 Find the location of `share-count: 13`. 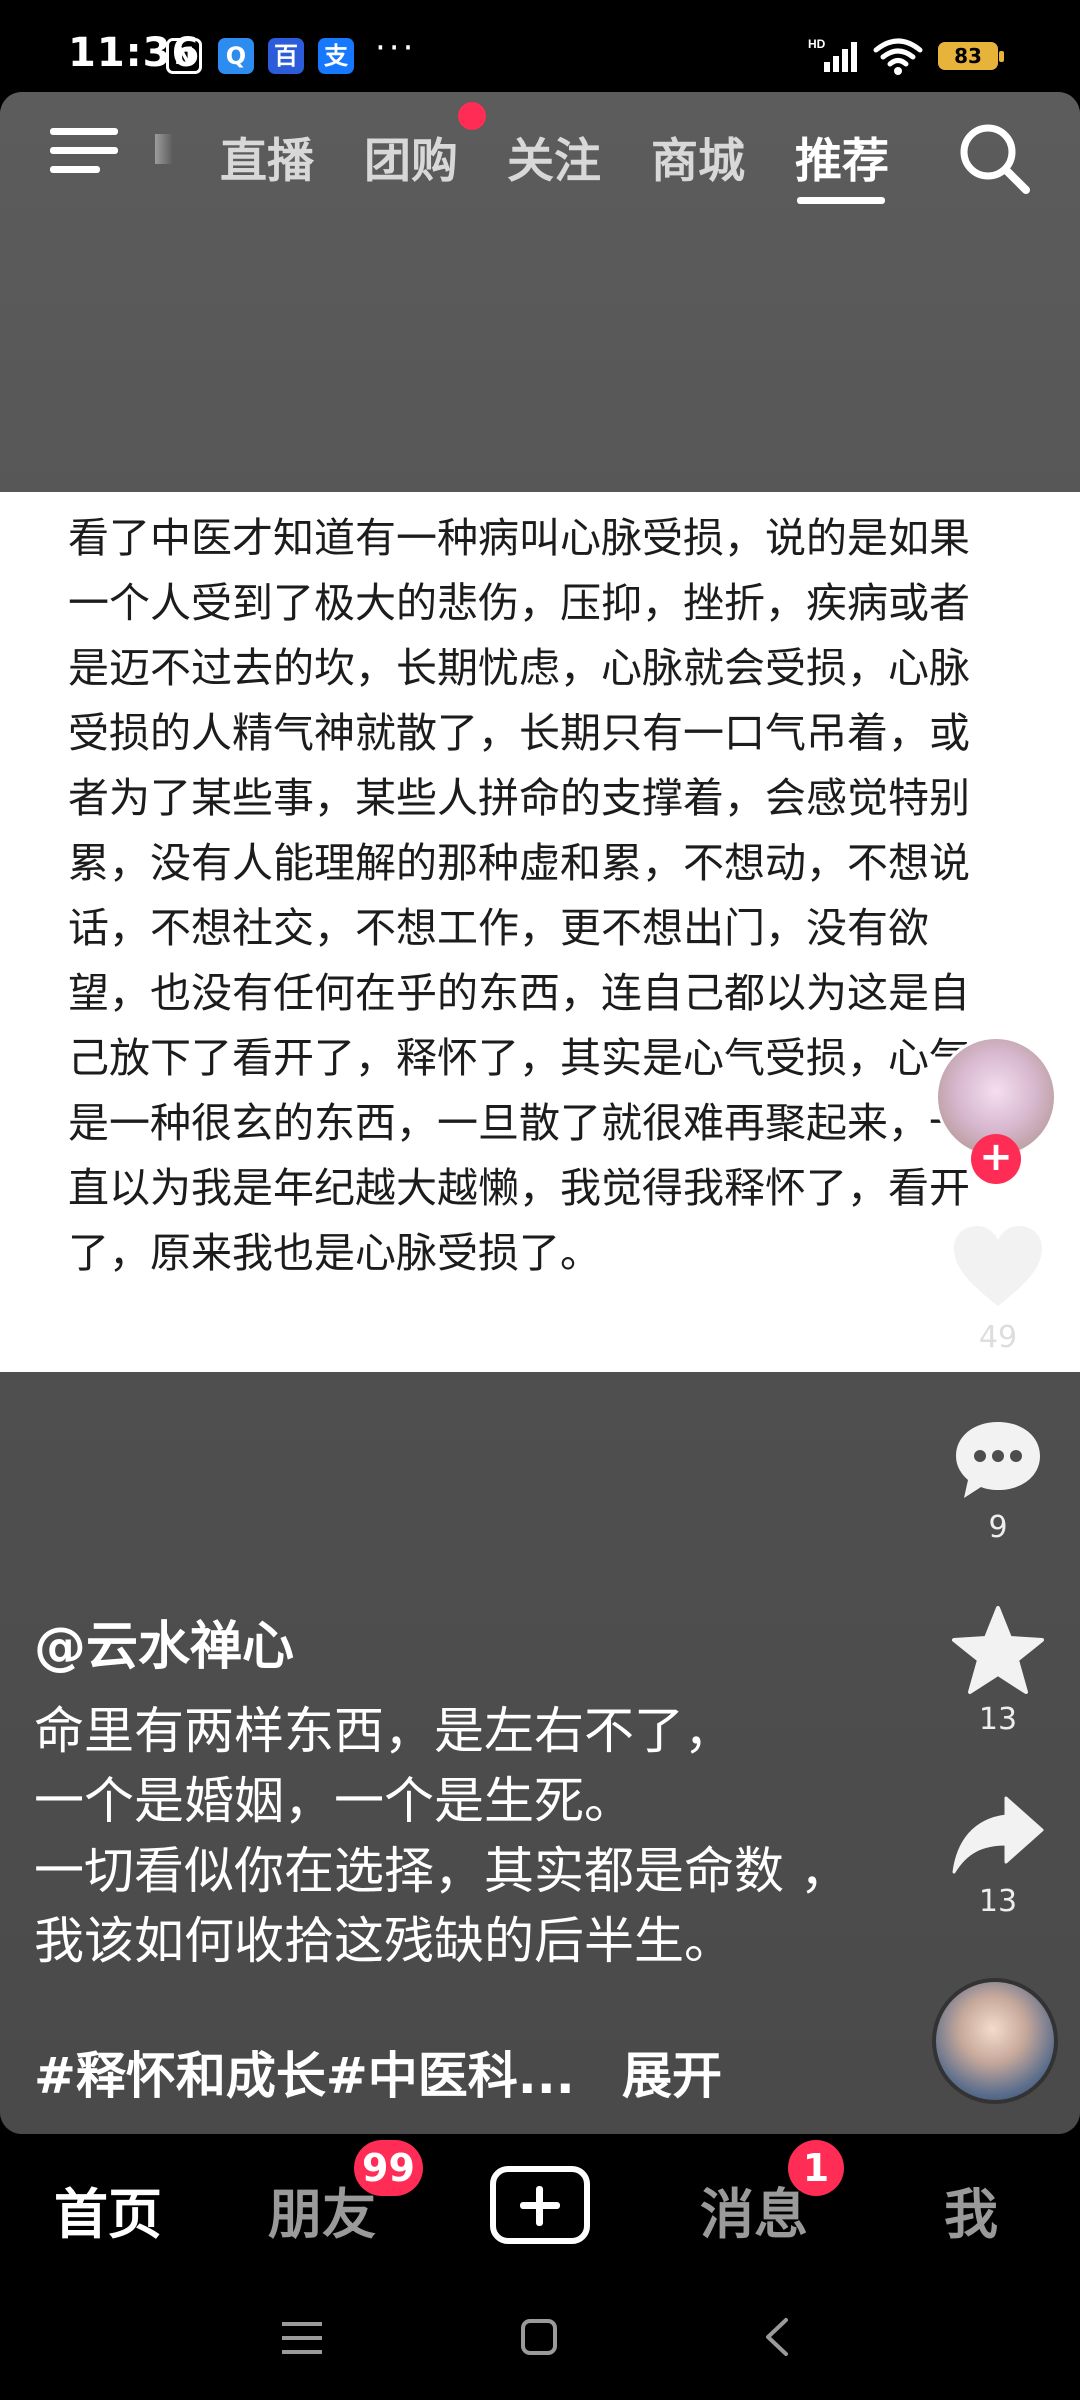

share-count: 13 is located at coordinates (998, 1901).